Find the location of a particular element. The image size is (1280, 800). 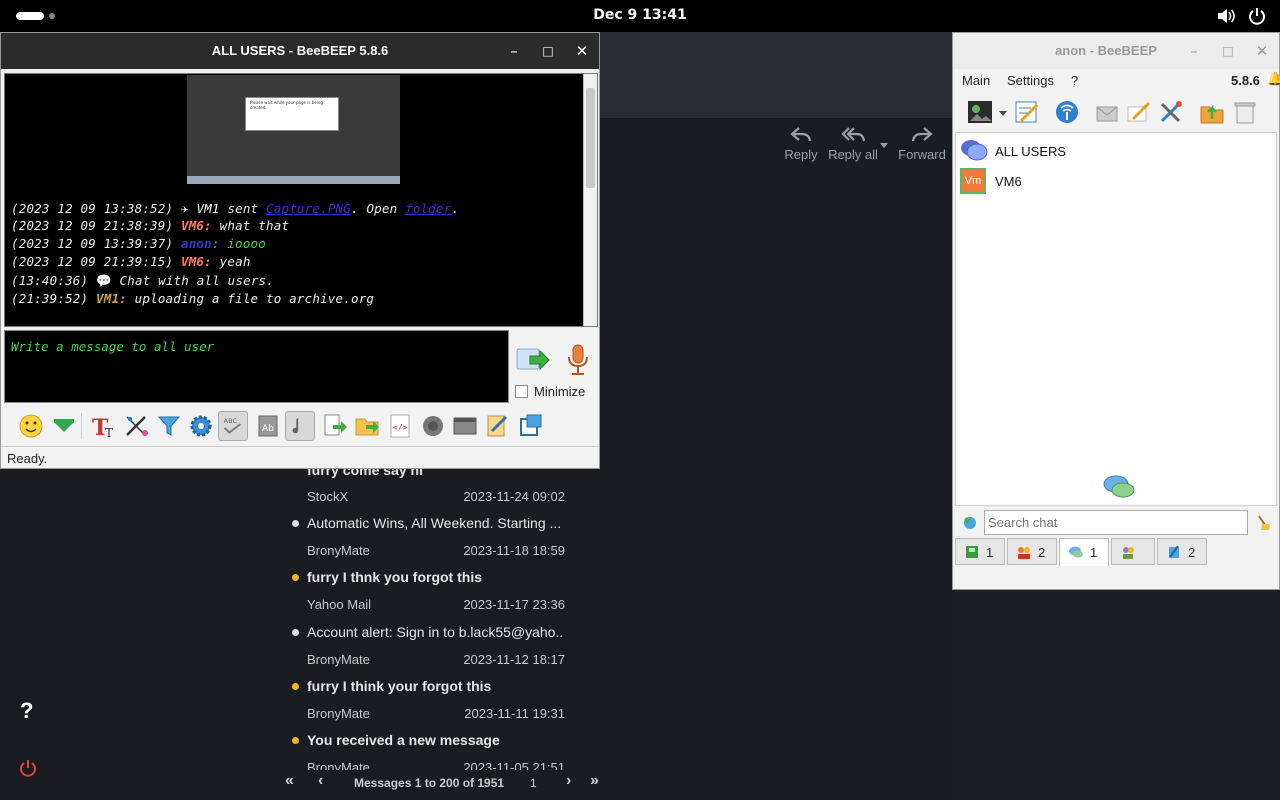

tools-icon is located at coordinates (1171, 112).